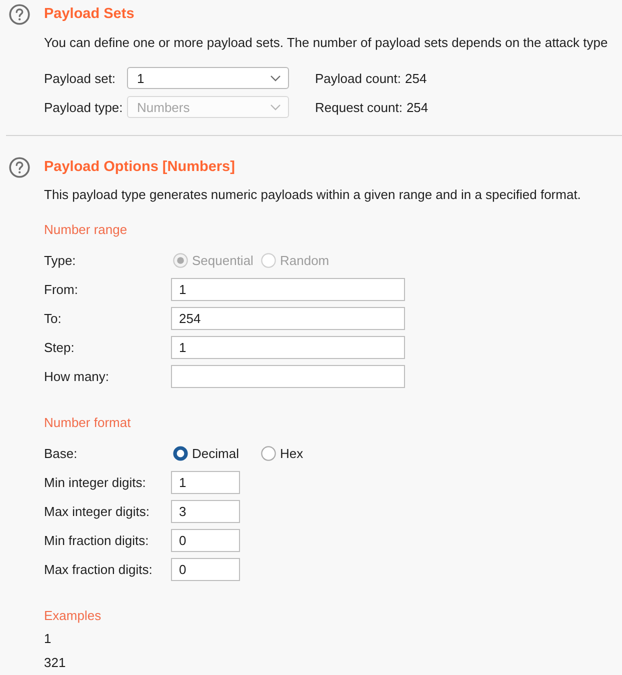 Image resolution: width=622 pixels, height=675 pixels. I want to click on section-description: This payload type generates numeric payloads within a given range and in a specified format., so click(313, 195).